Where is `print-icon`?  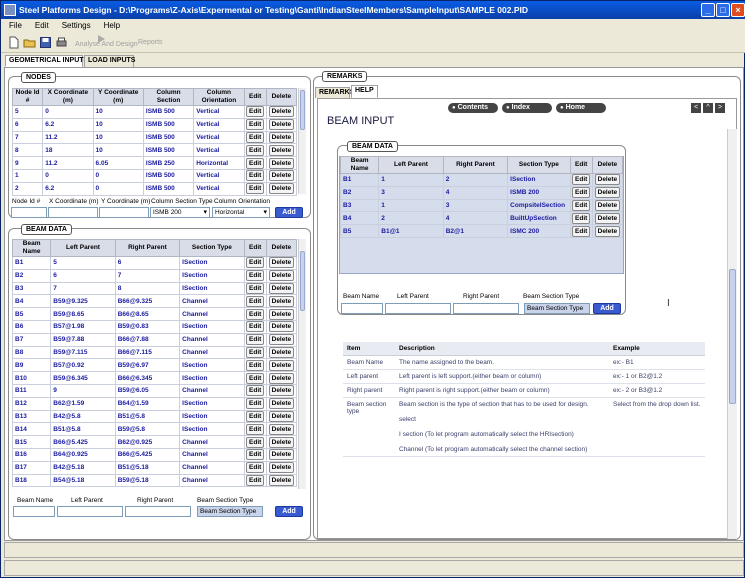 print-icon is located at coordinates (61, 42).